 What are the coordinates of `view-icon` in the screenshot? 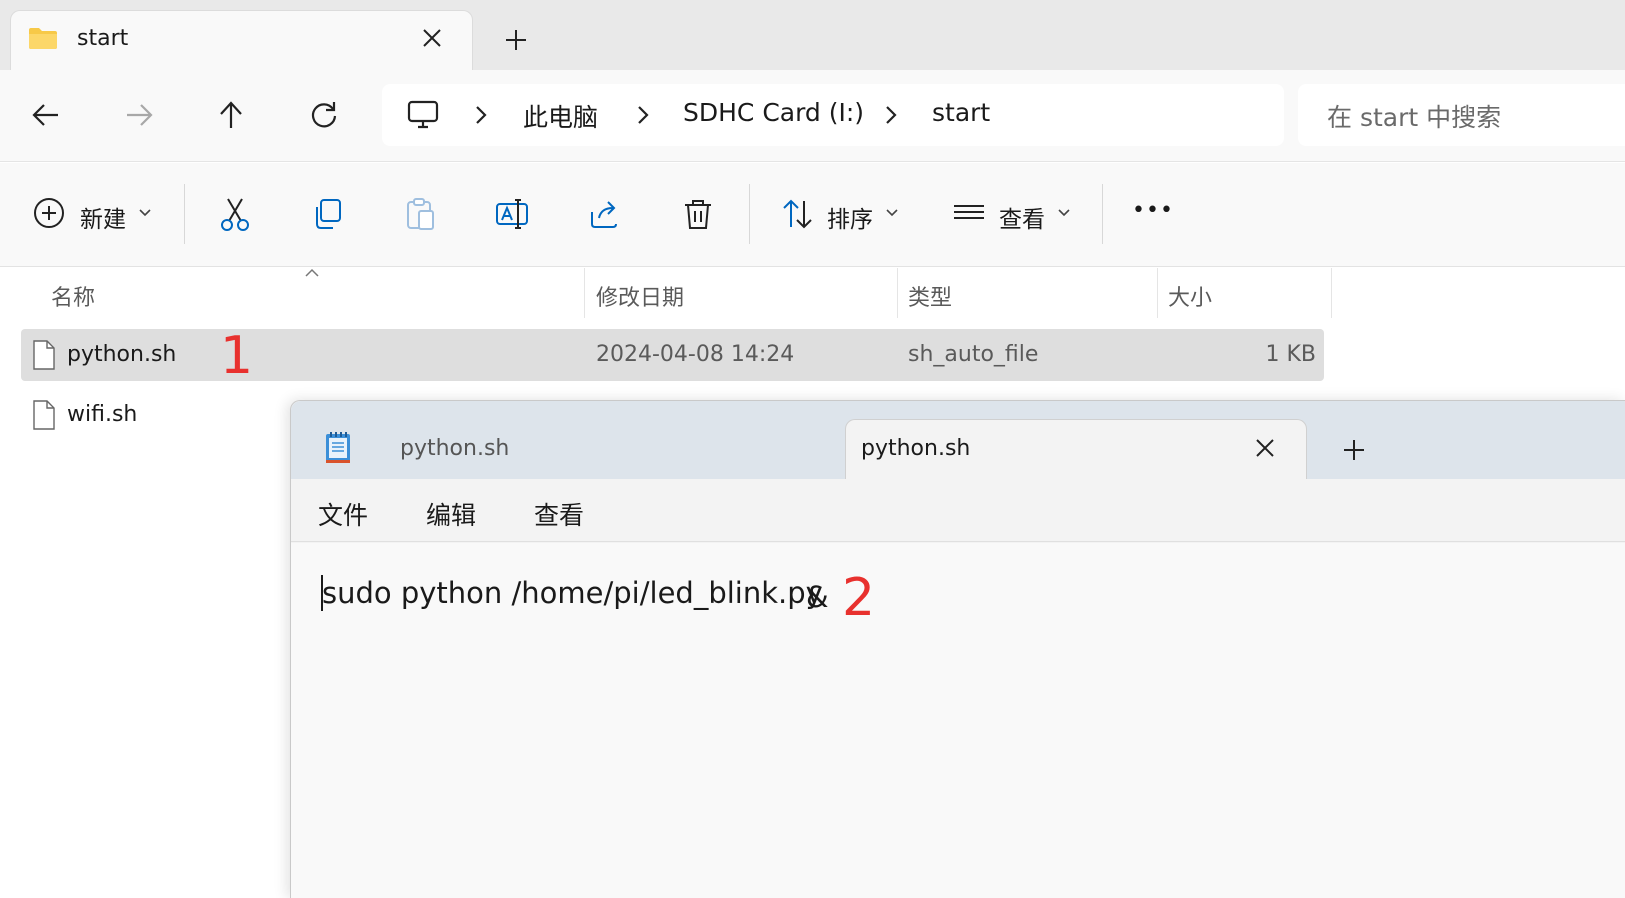 It's located at (969, 214).